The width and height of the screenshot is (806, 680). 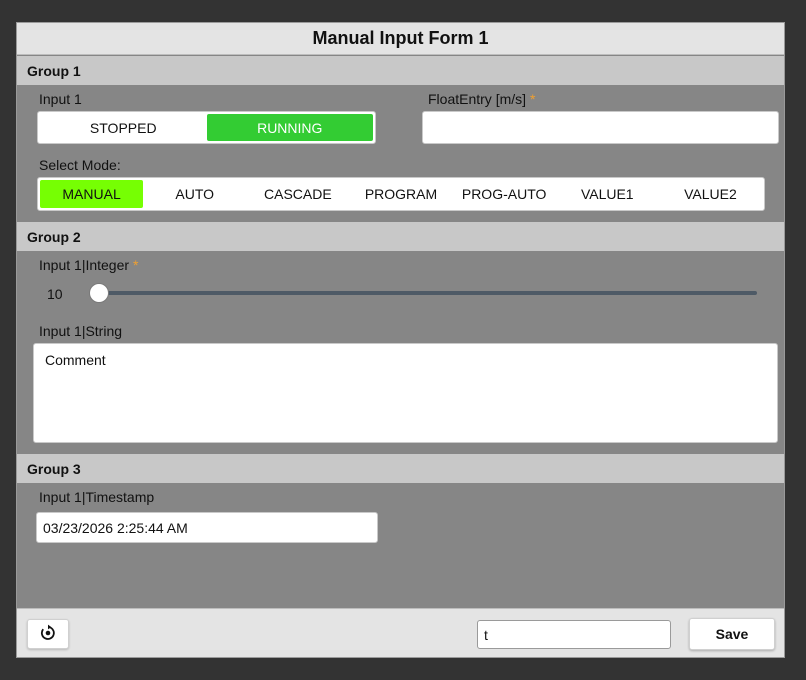 I want to click on float-entry-label-text: FloatEntry [m/s], so click(x=477, y=99).